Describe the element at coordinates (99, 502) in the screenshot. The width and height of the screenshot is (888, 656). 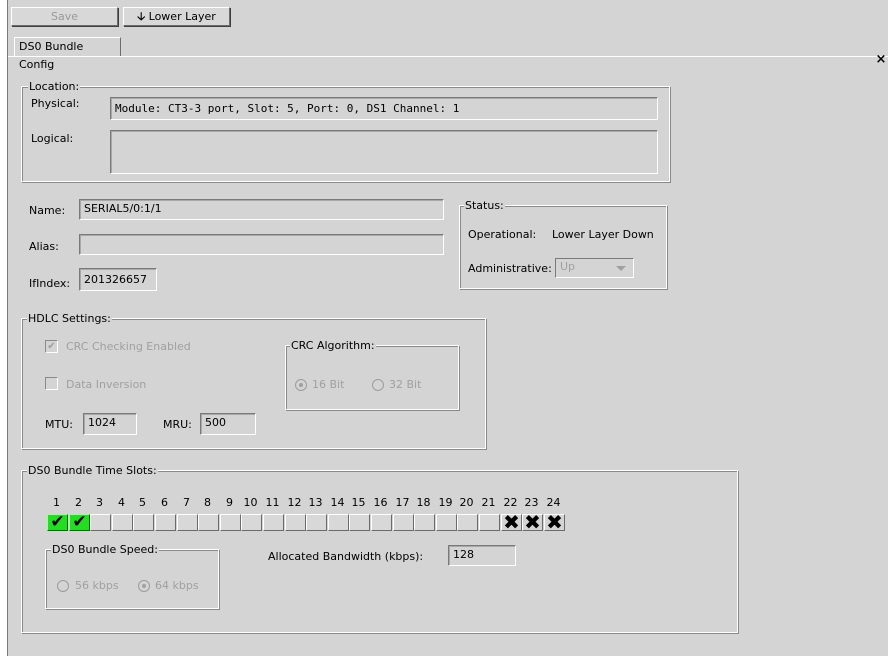
I see `timeslot-number: 3` at that location.